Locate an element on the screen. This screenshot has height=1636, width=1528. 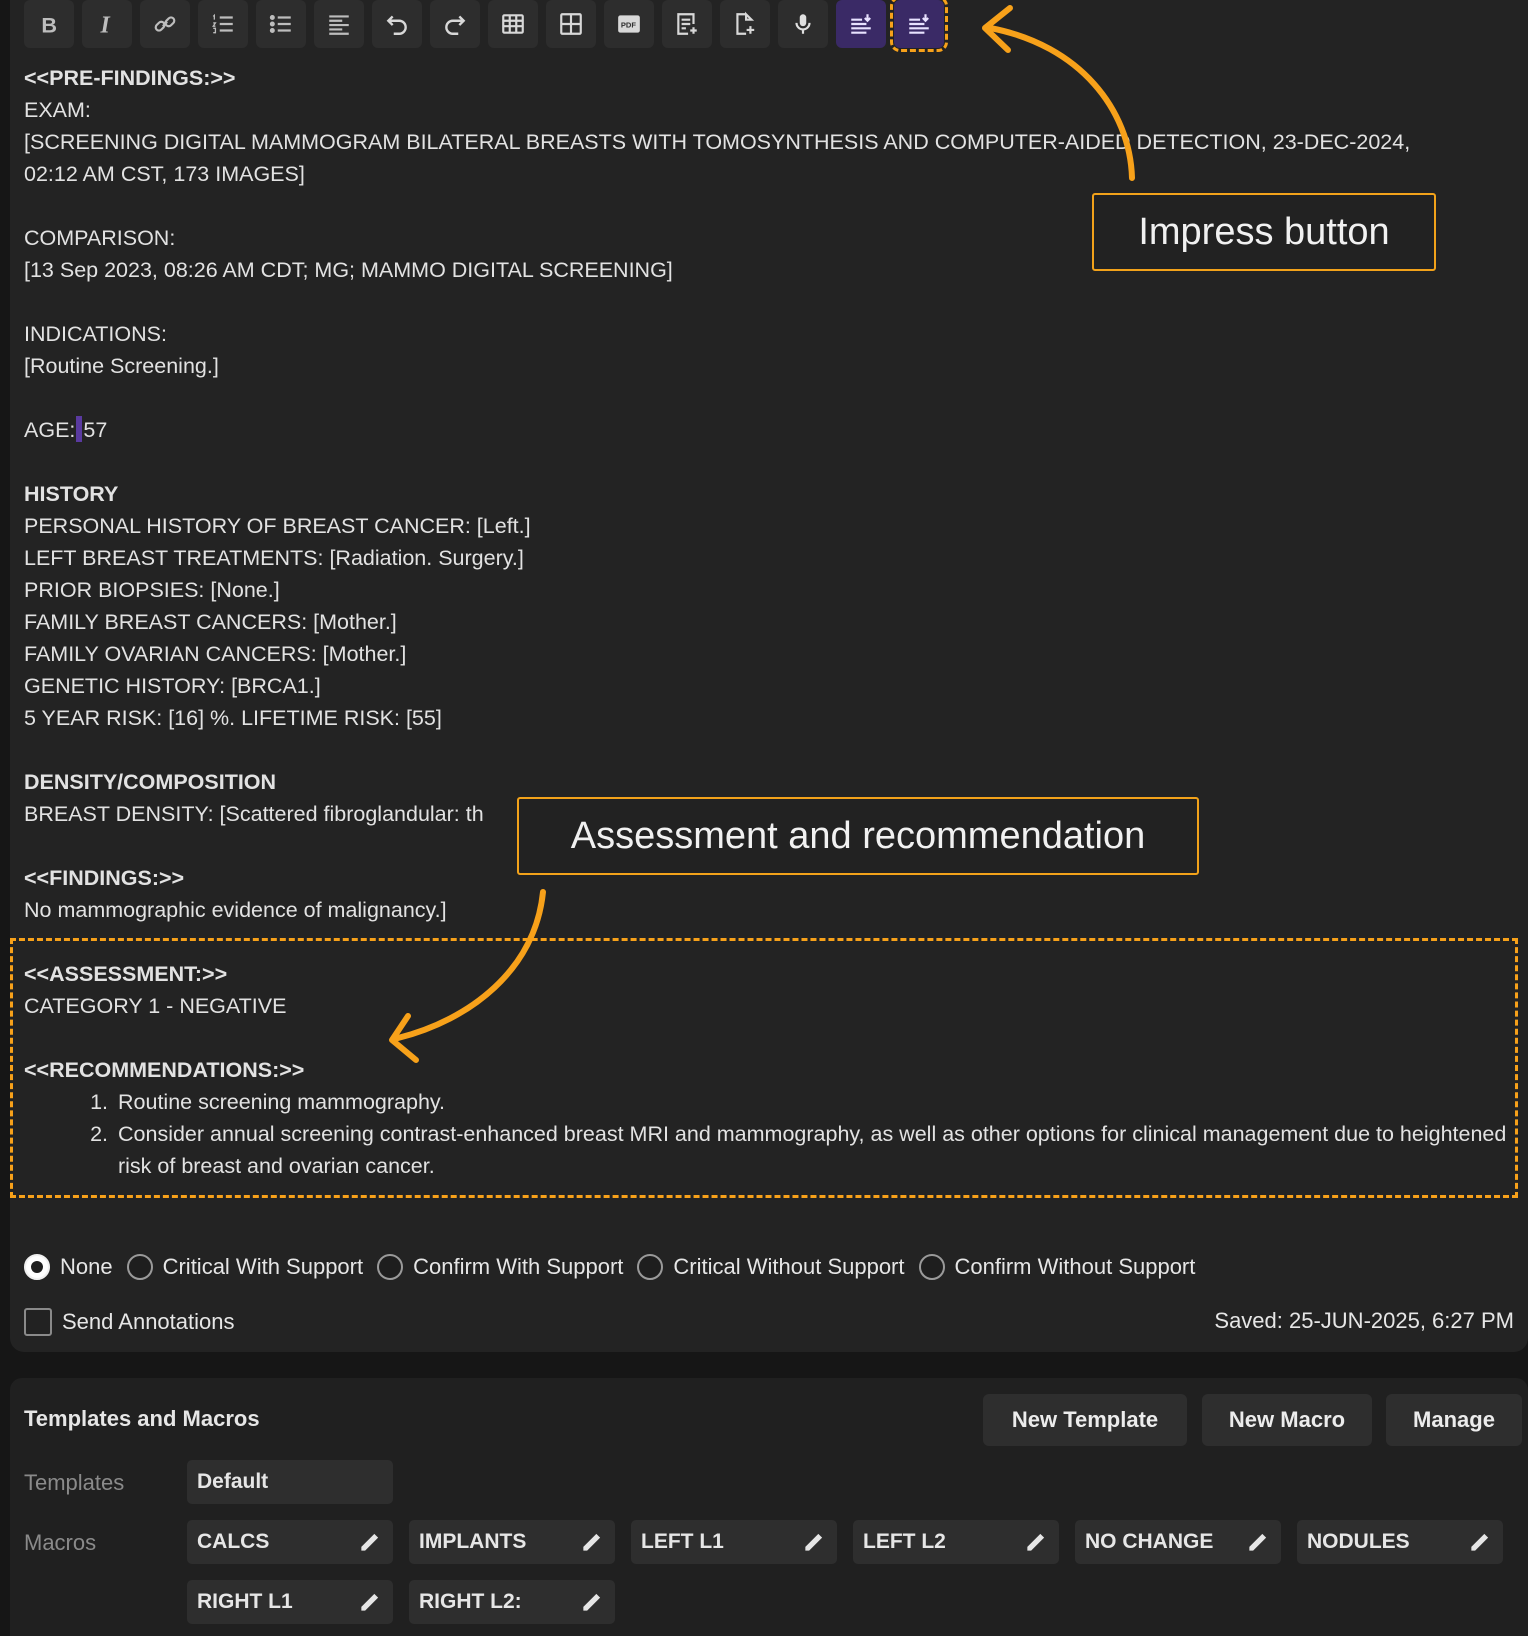
numbered-list-button is located at coordinates (223, 24).